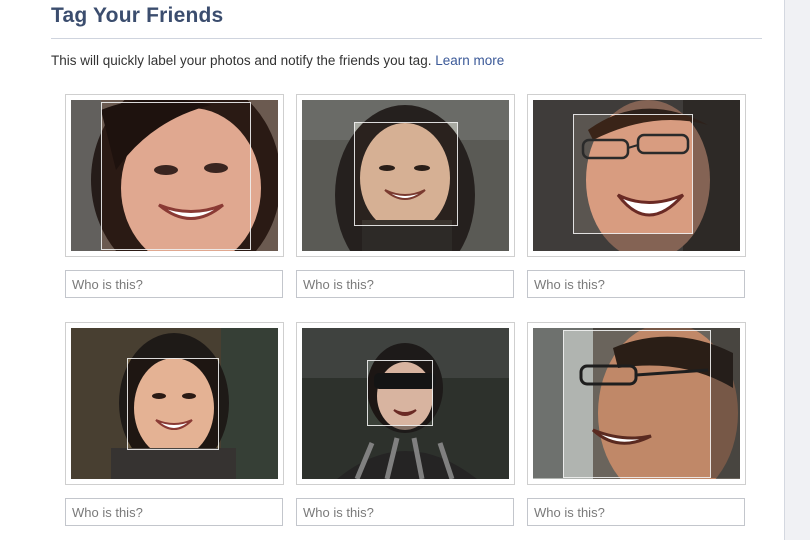 The image size is (810, 540). I want to click on title-divider, so click(406, 38).